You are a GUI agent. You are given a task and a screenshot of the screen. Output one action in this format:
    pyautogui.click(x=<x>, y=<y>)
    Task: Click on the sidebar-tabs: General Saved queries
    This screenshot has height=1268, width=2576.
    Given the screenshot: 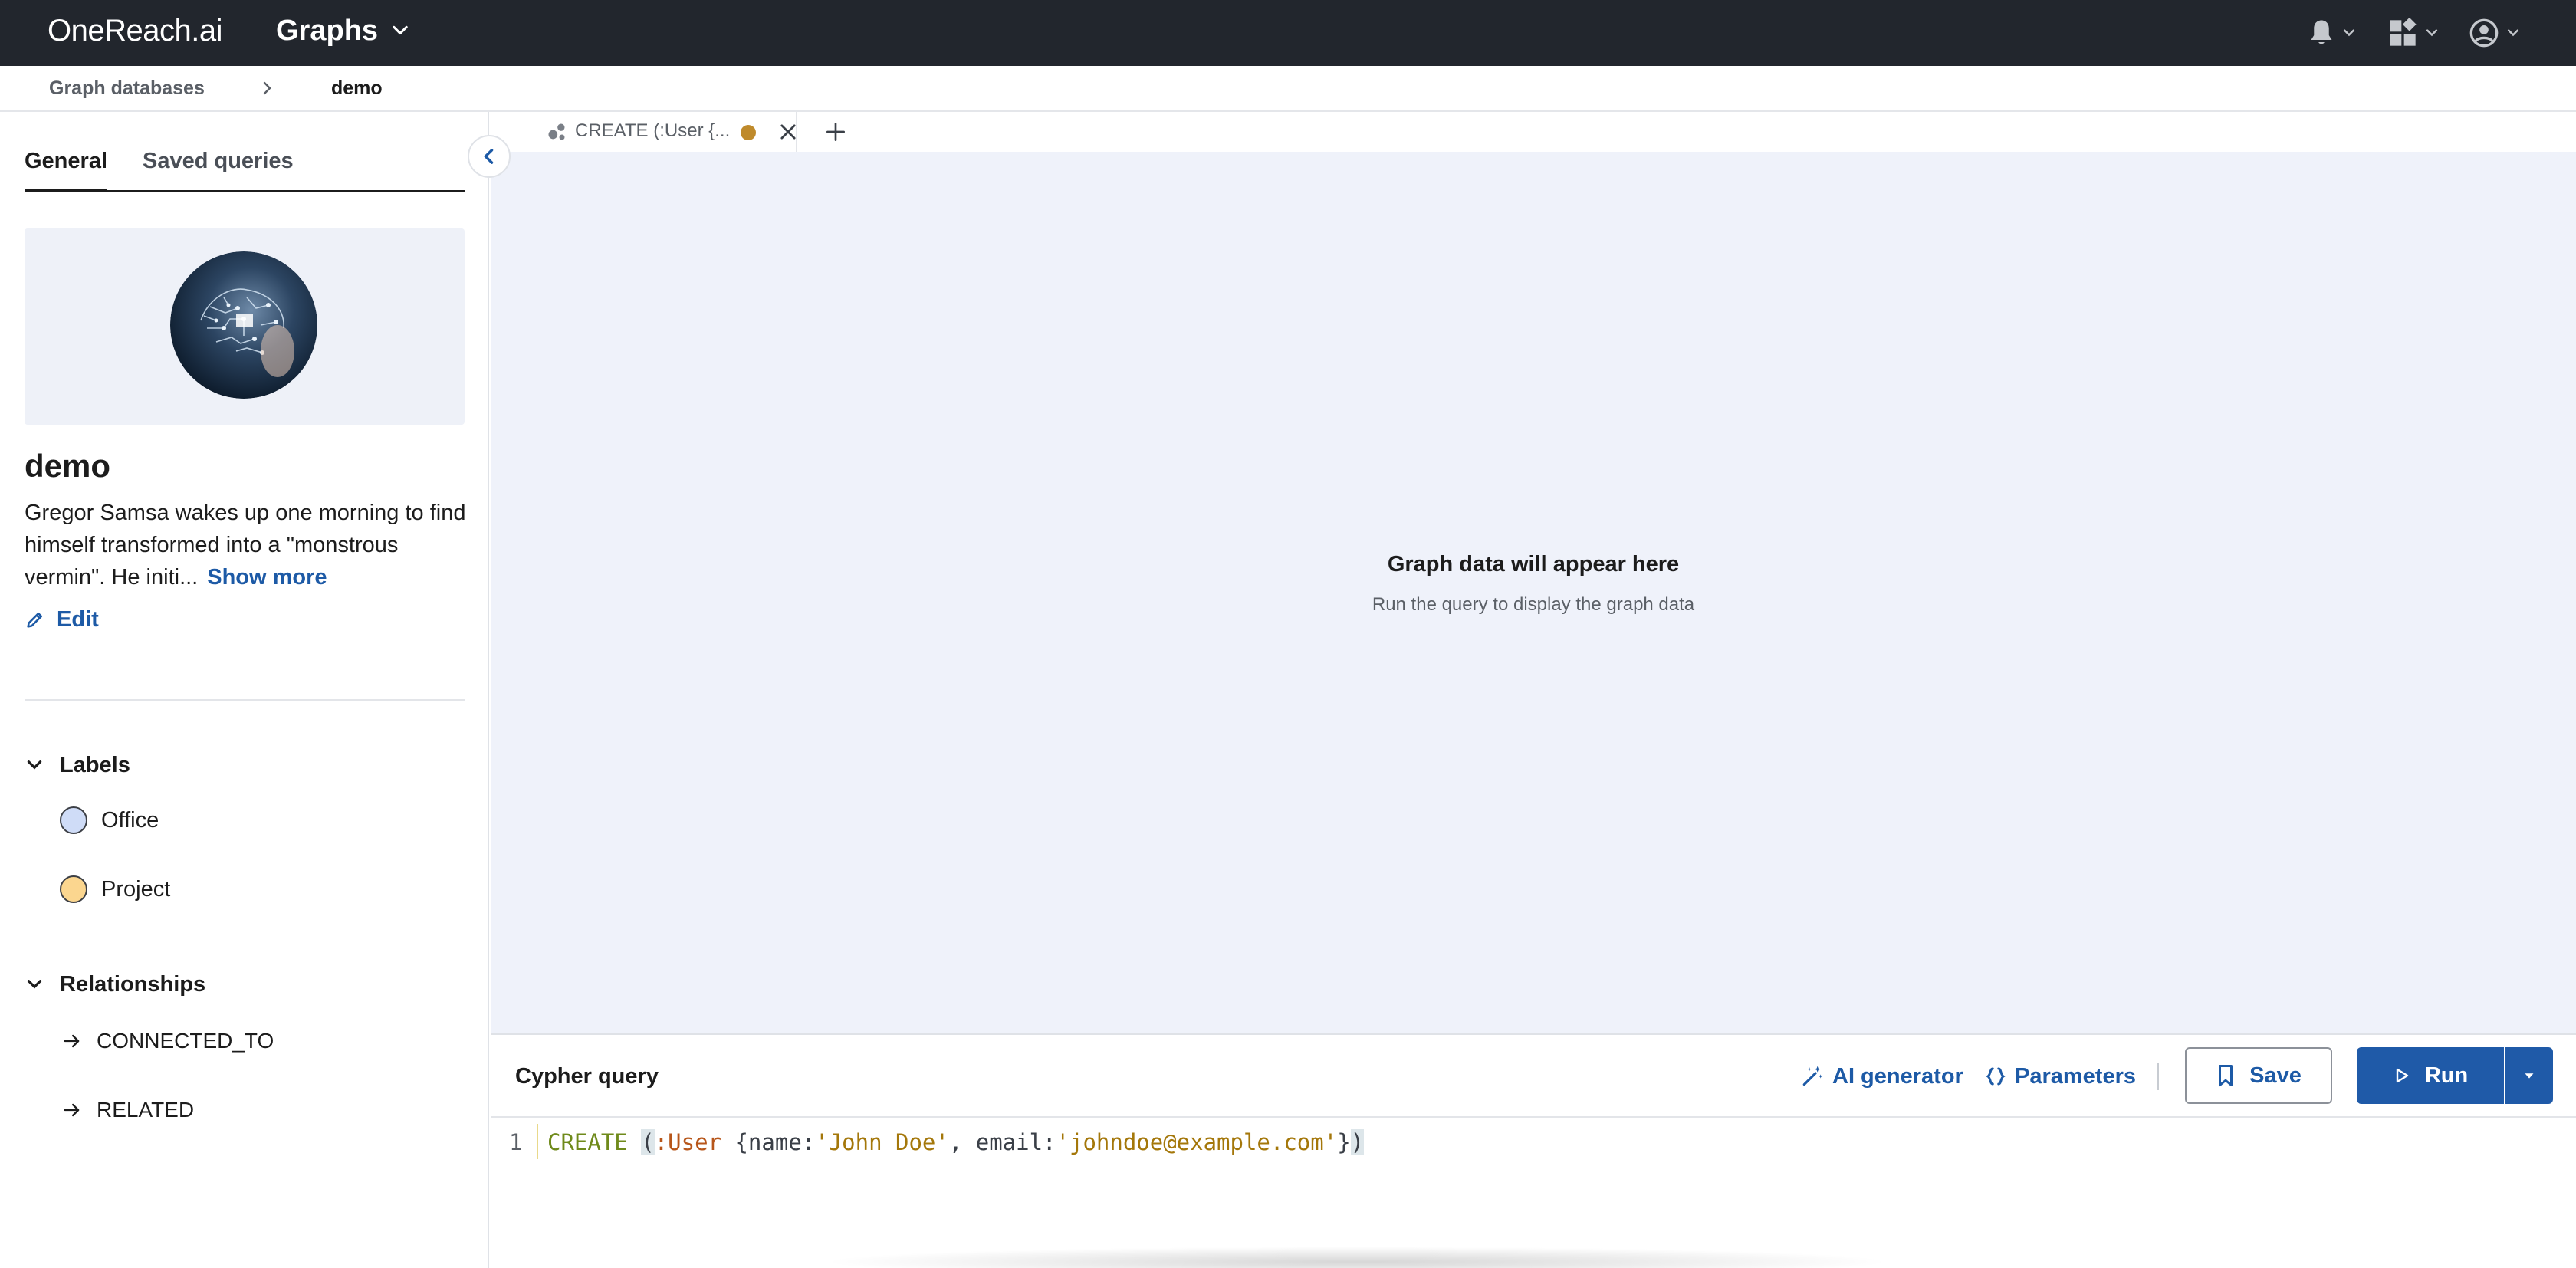 What is the action you would take?
    pyautogui.click(x=245, y=168)
    